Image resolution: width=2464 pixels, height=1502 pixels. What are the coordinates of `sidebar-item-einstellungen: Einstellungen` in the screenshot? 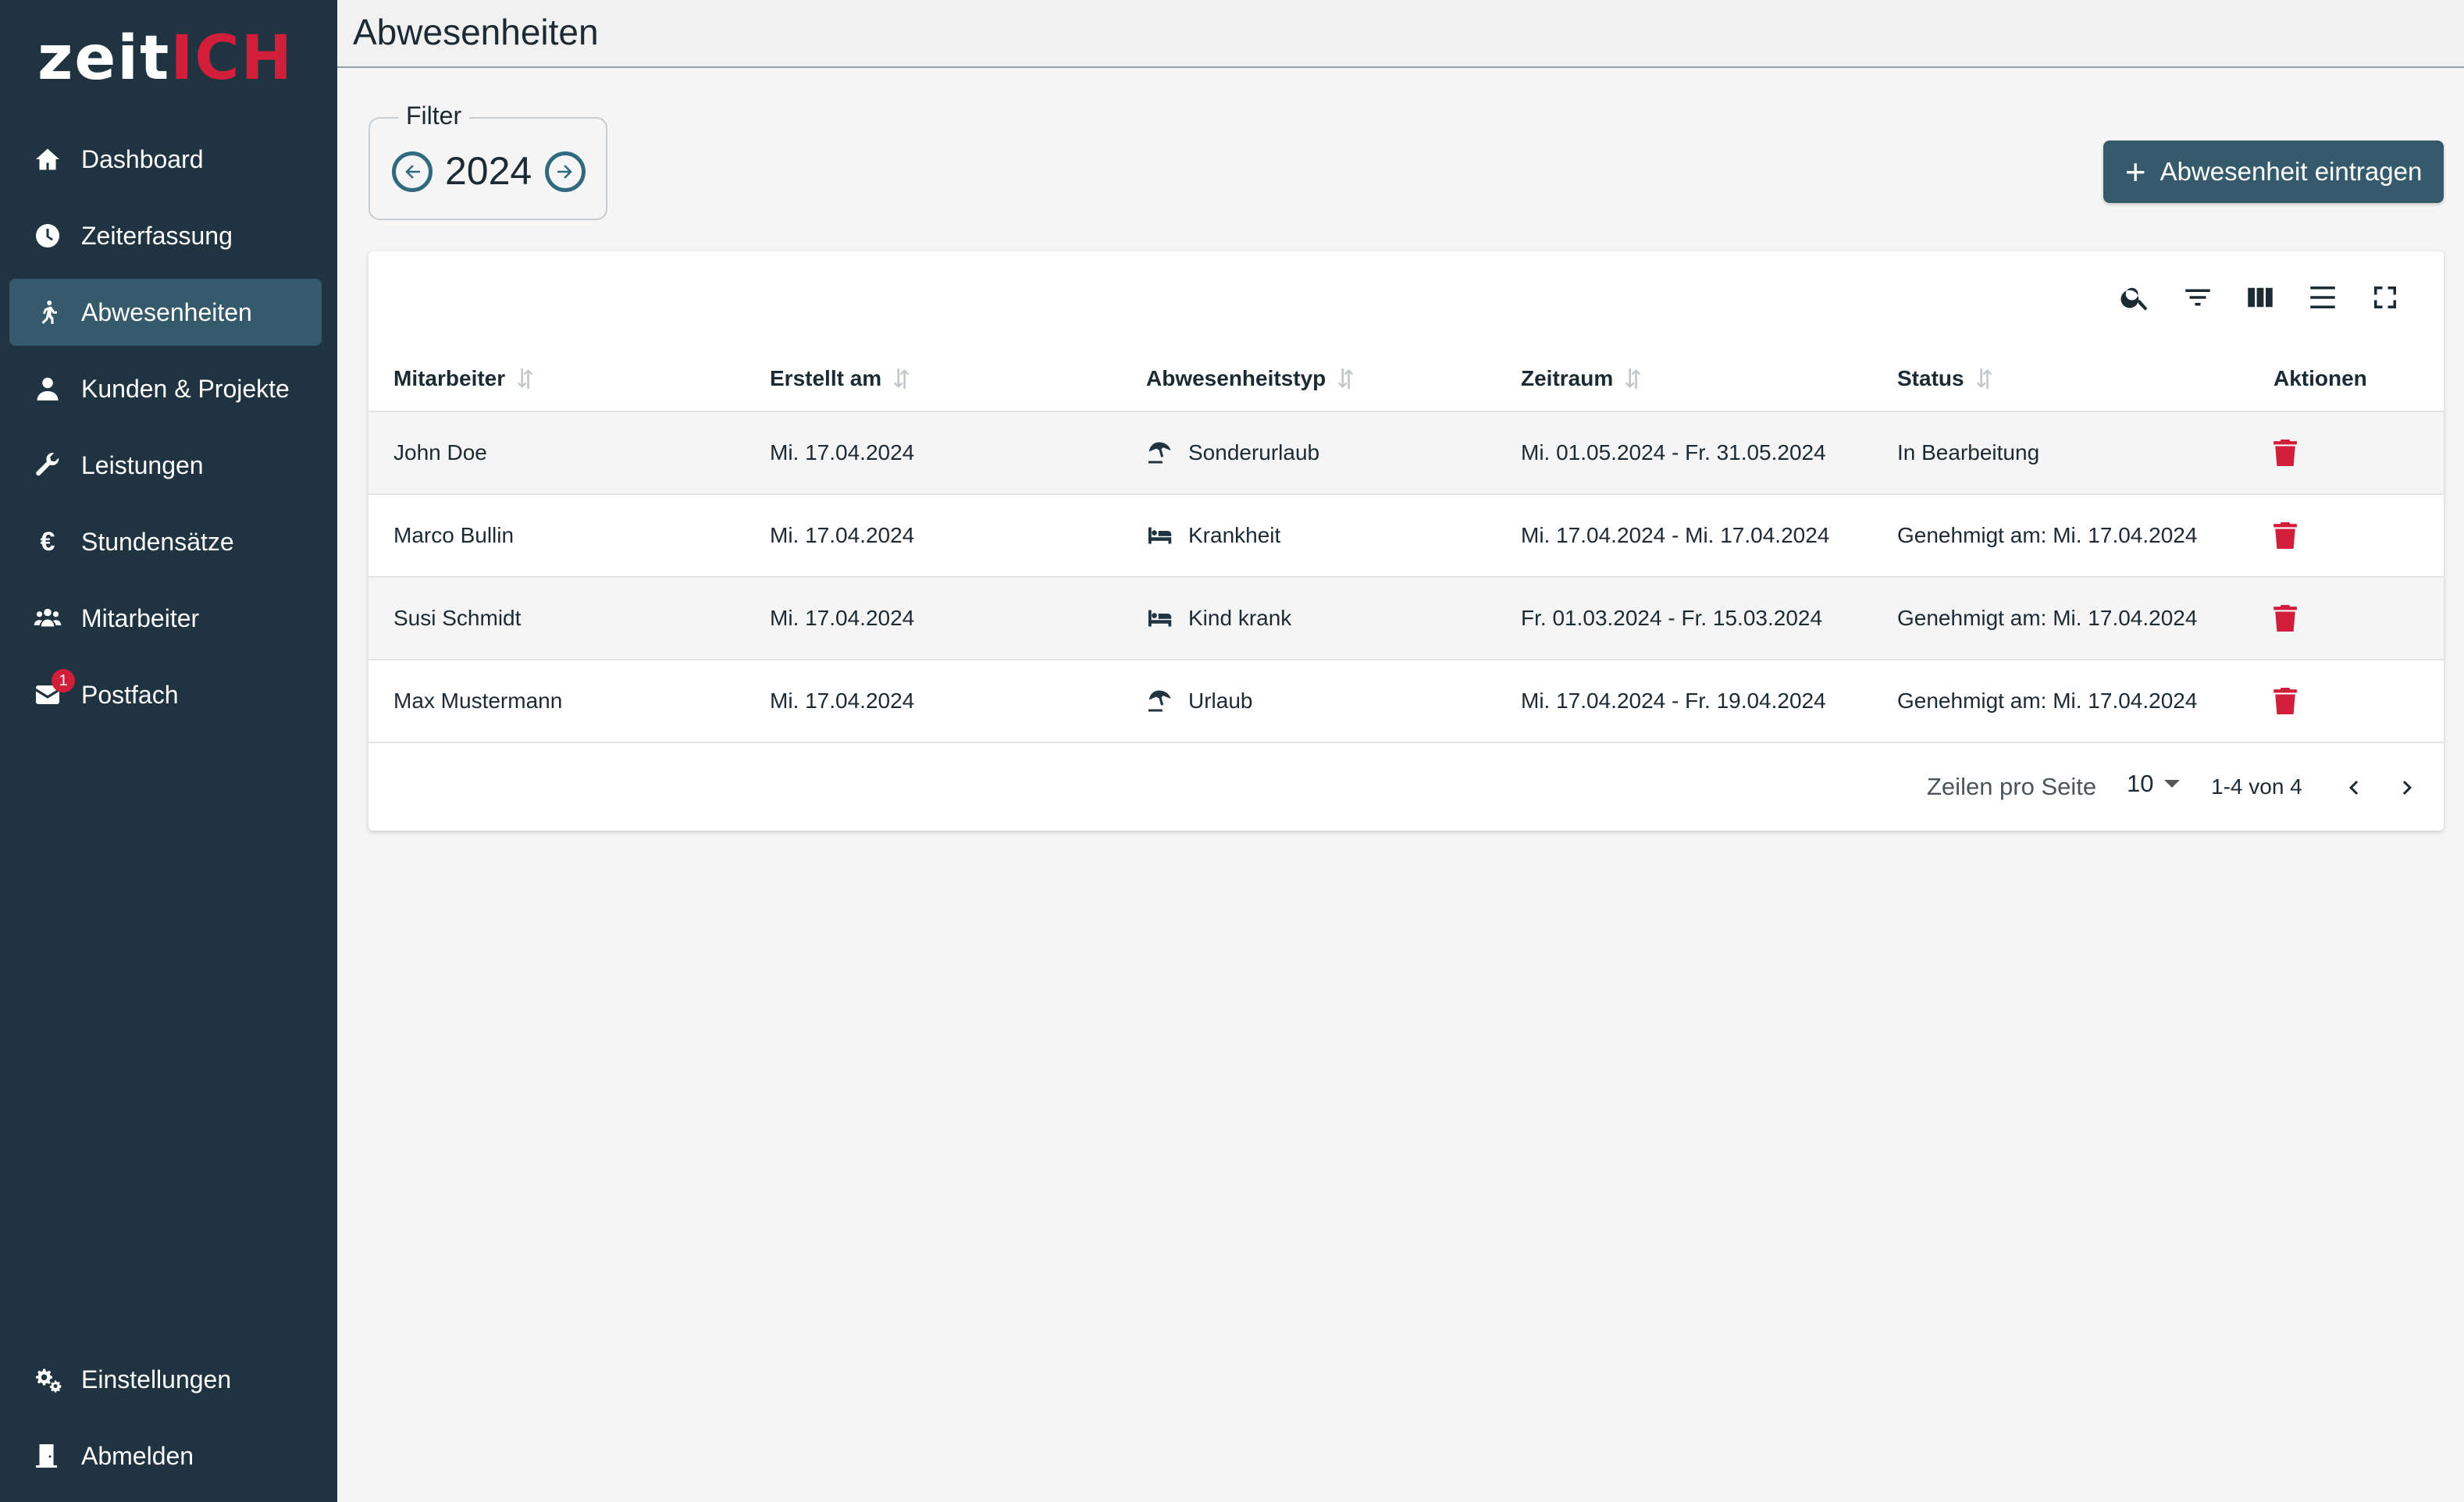 It's located at (165, 1379).